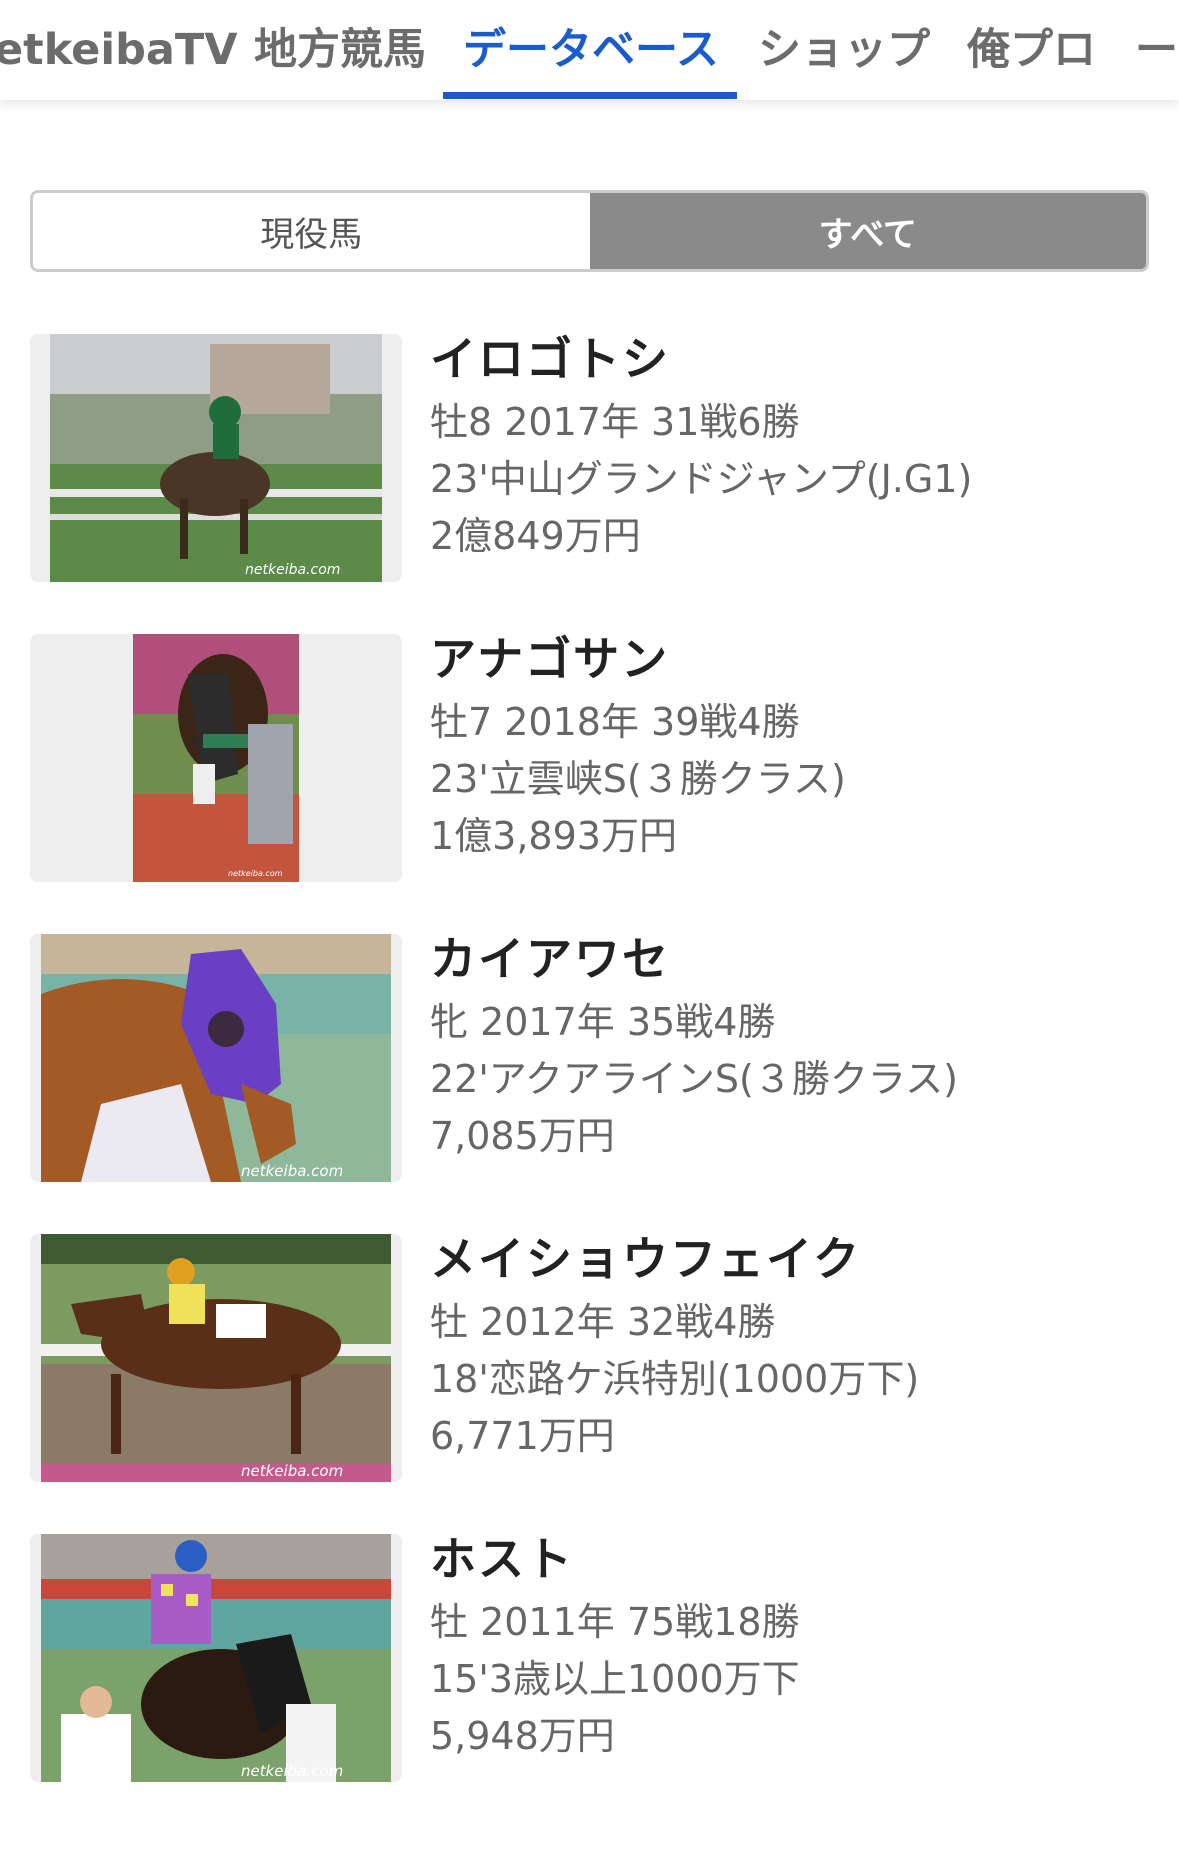 This screenshot has width=1179, height=1853. I want to click on horse-best-race: 15'3歳以上1000万下, so click(615, 1679).